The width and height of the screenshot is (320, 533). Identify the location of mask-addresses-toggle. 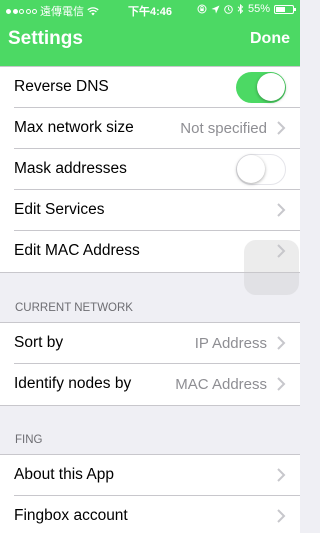
(261, 169).